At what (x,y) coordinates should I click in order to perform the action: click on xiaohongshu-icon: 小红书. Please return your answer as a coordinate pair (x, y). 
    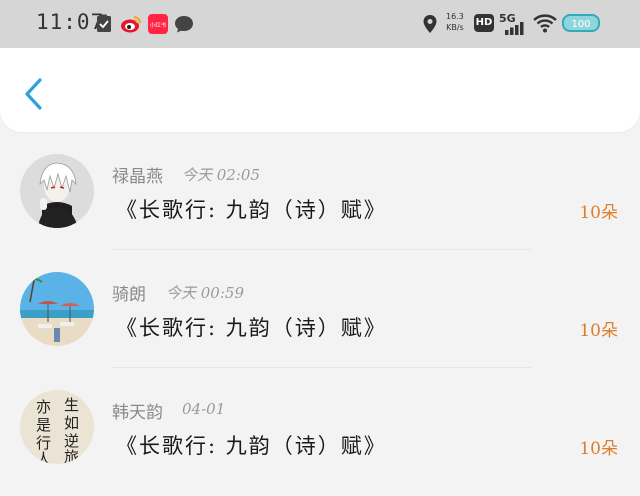
    Looking at the image, I should click on (158, 24).